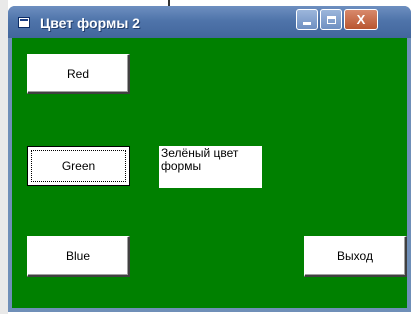  I want to click on color-label: Зелёный цвет формы, so click(210, 167).